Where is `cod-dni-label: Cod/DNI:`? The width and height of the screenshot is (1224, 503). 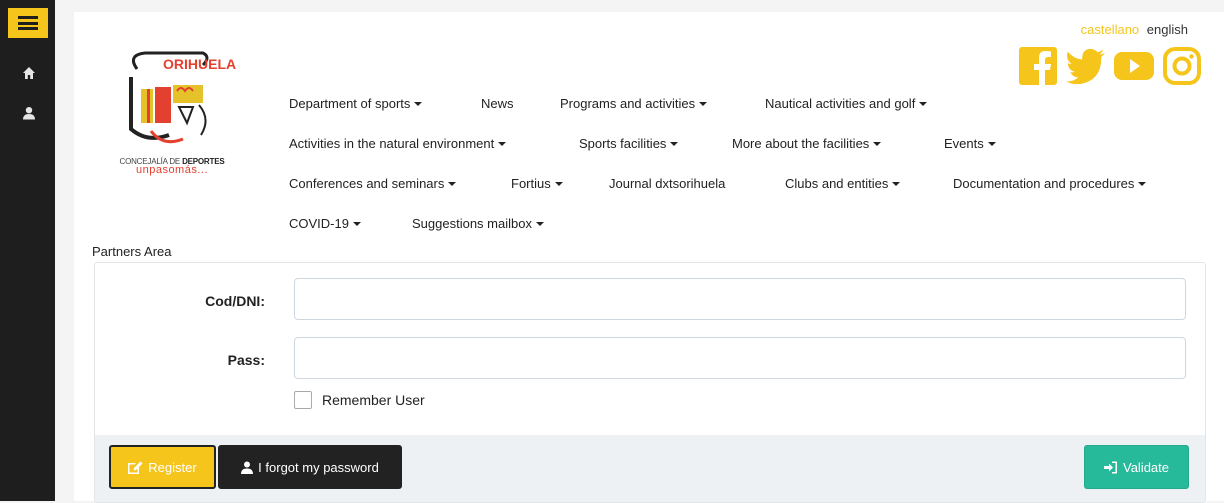 cod-dni-label: Cod/DNI: is located at coordinates (235, 301).